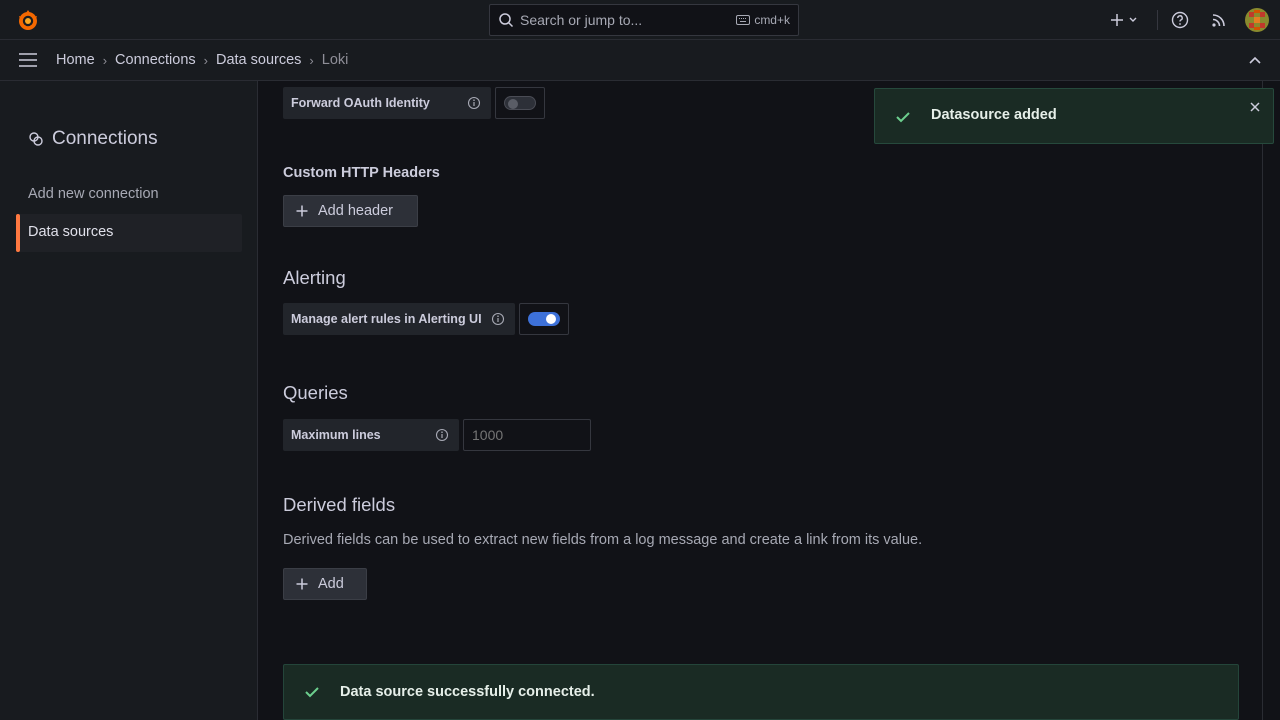  I want to click on breadcrumb-connections: Connections, so click(155, 60).